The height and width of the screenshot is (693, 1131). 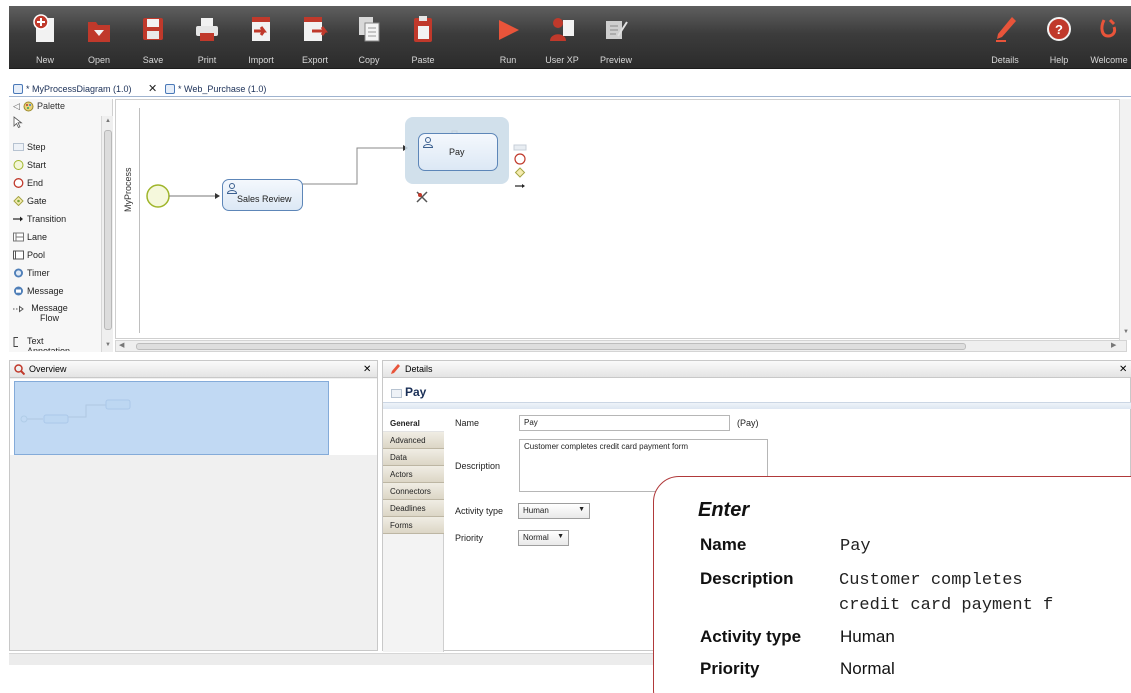 What do you see at coordinates (99, 60) in the screenshot?
I see `open-label: Open` at bounding box center [99, 60].